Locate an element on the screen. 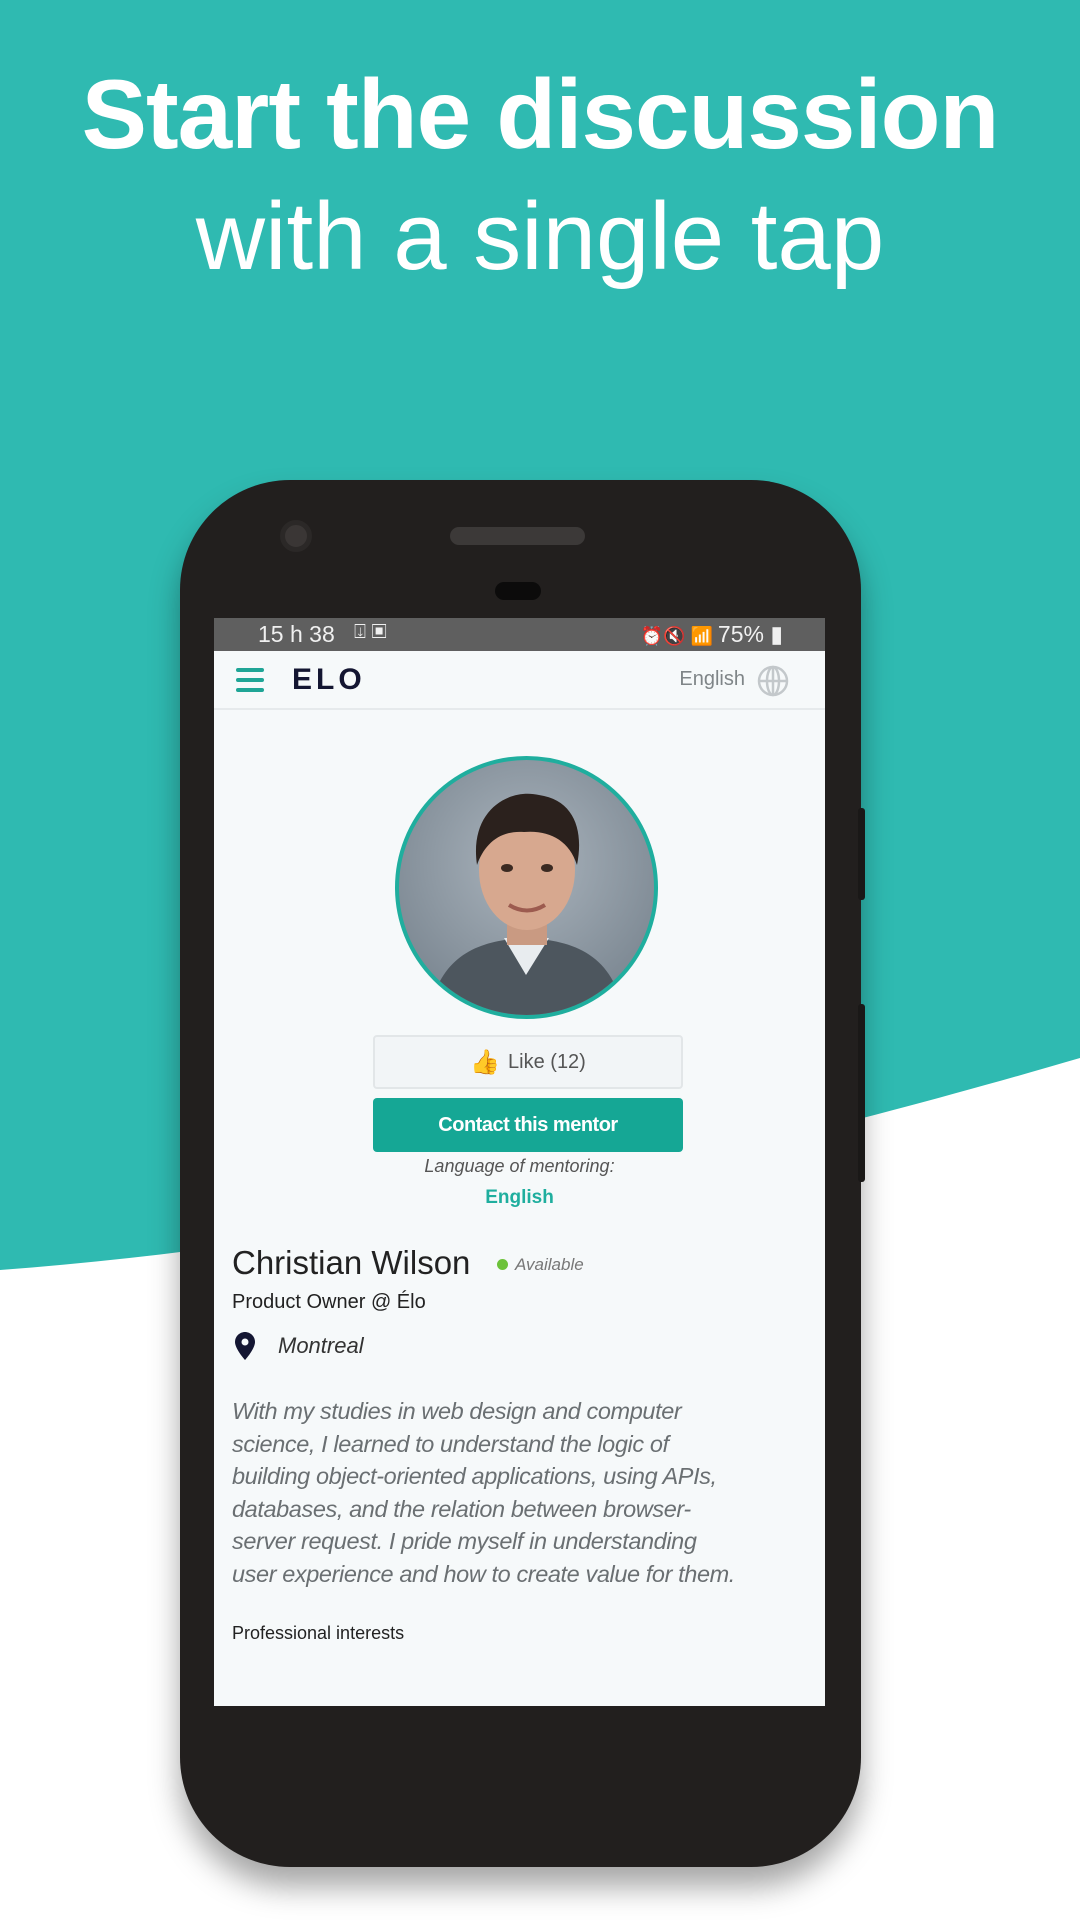 This screenshot has height=1920, width=1080. app-bar: ELO English is located at coordinates (519, 680).